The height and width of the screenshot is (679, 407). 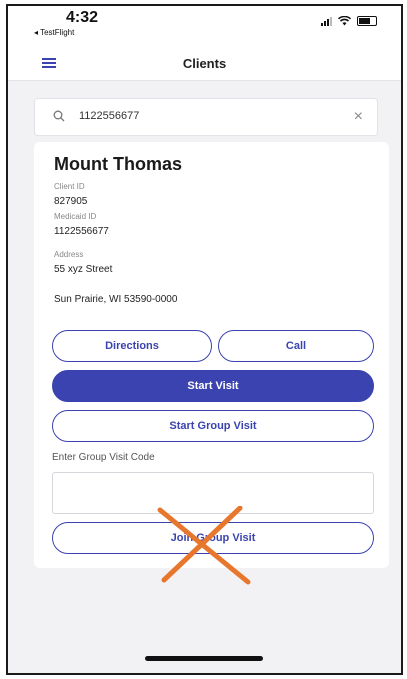 What do you see at coordinates (326, 21) in the screenshot?
I see `signal-icon` at bounding box center [326, 21].